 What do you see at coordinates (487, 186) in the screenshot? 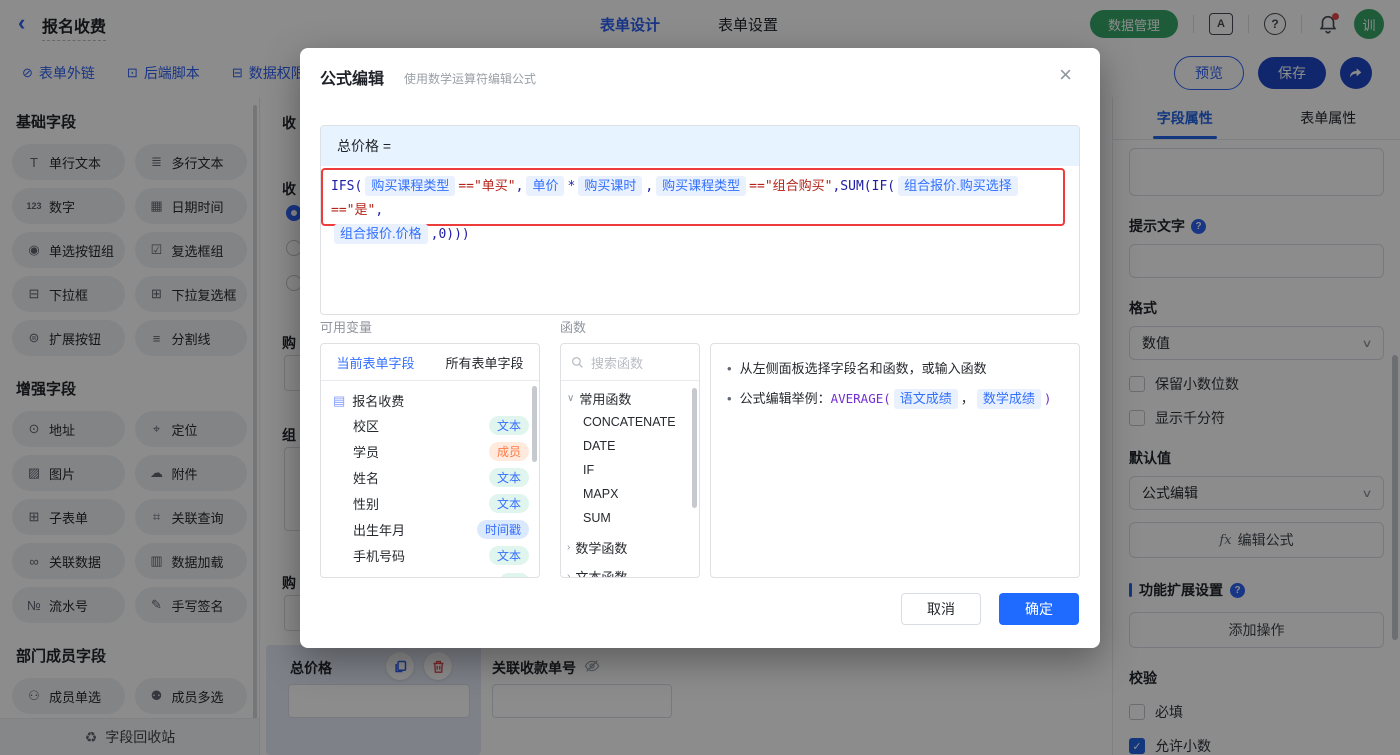
I see `formula-token-op: =="单买"` at bounding box center [487, 186].